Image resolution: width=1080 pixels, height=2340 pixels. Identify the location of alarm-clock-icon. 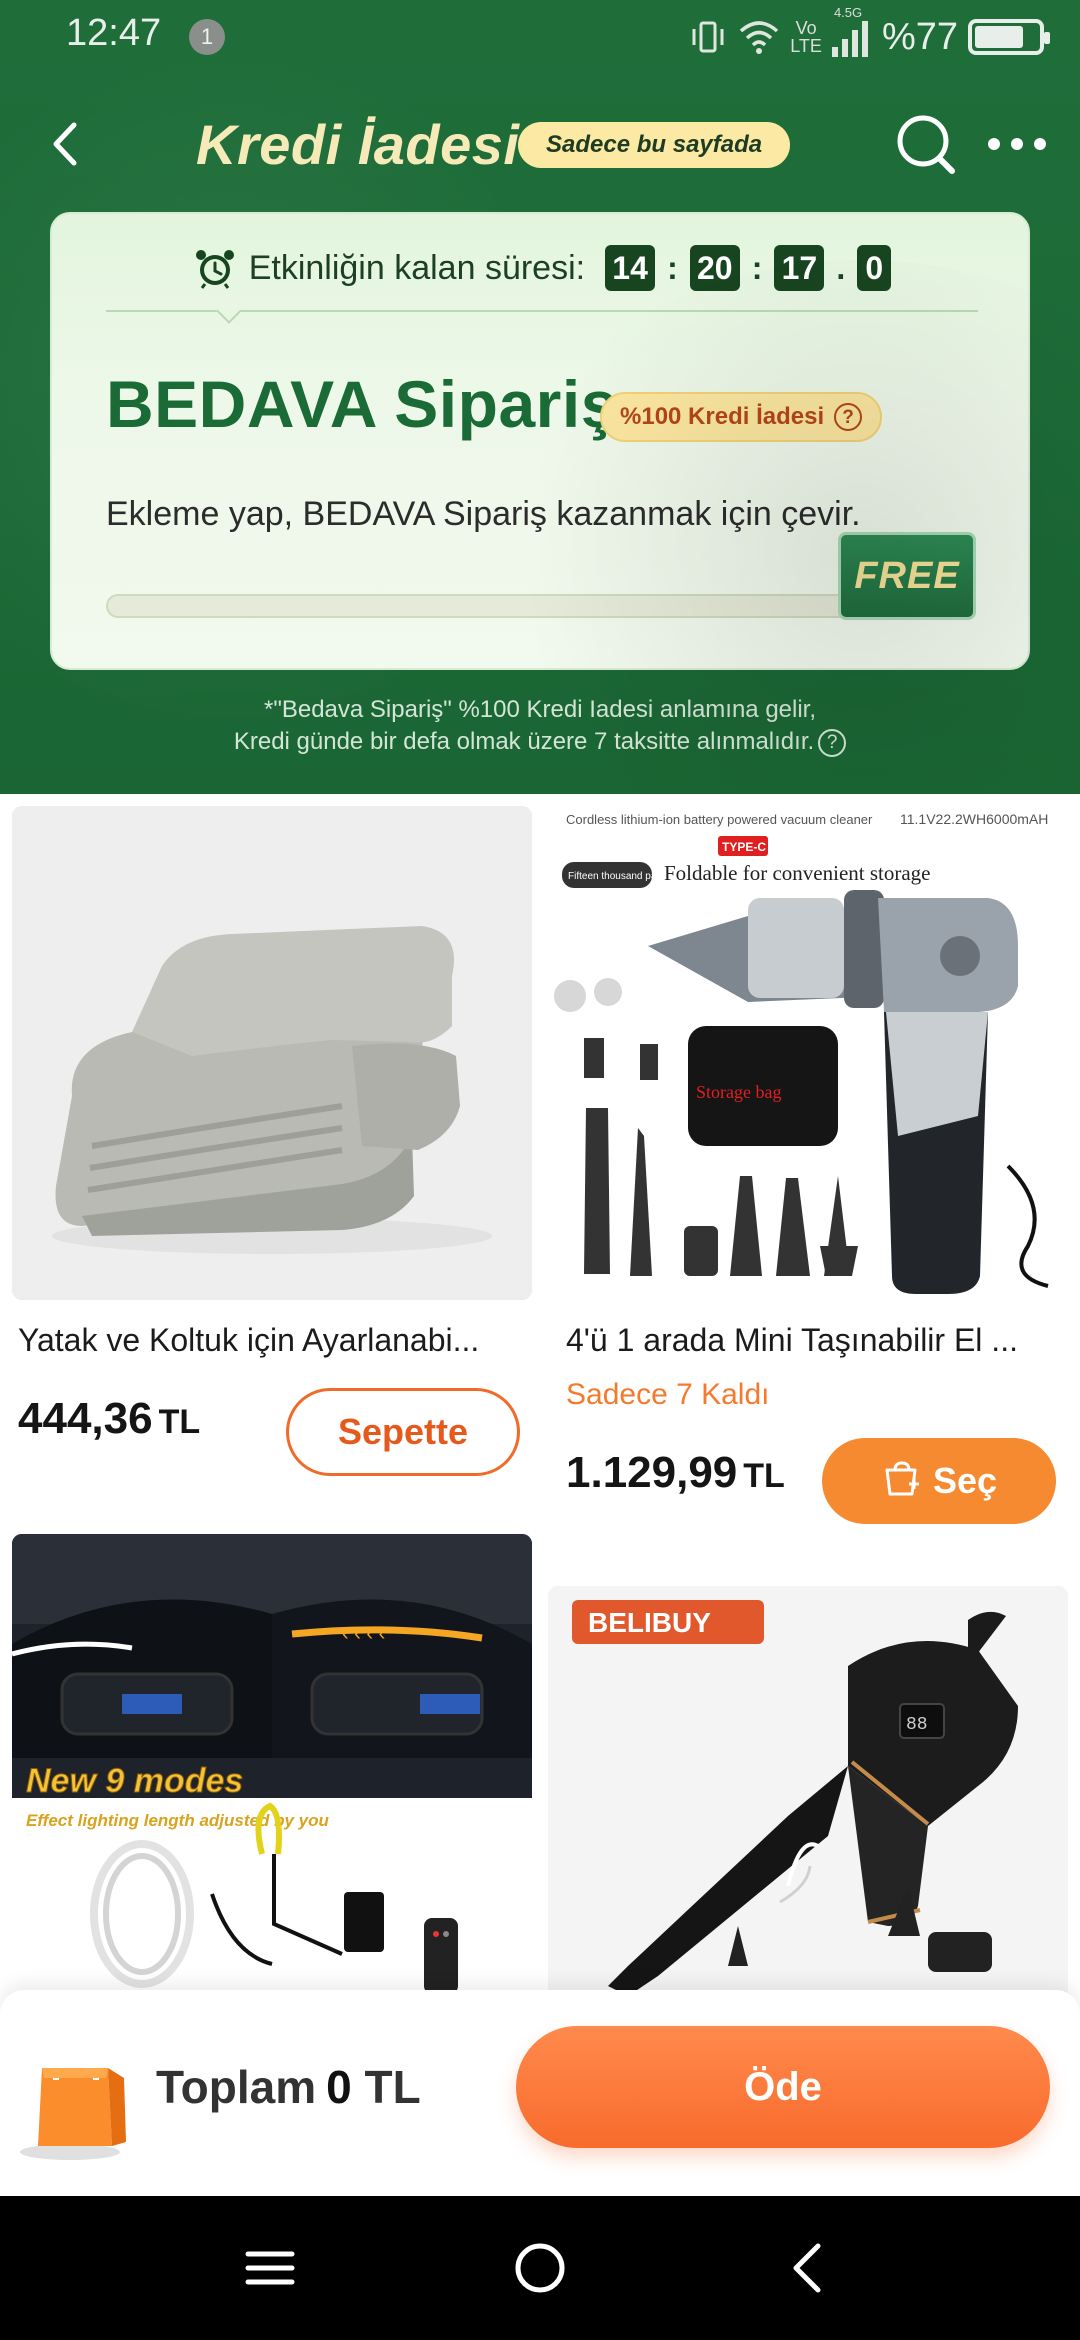
(214, 269).